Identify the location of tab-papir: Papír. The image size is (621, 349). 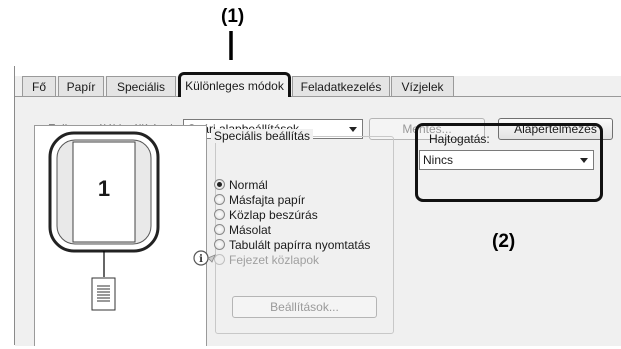
(81, 86).